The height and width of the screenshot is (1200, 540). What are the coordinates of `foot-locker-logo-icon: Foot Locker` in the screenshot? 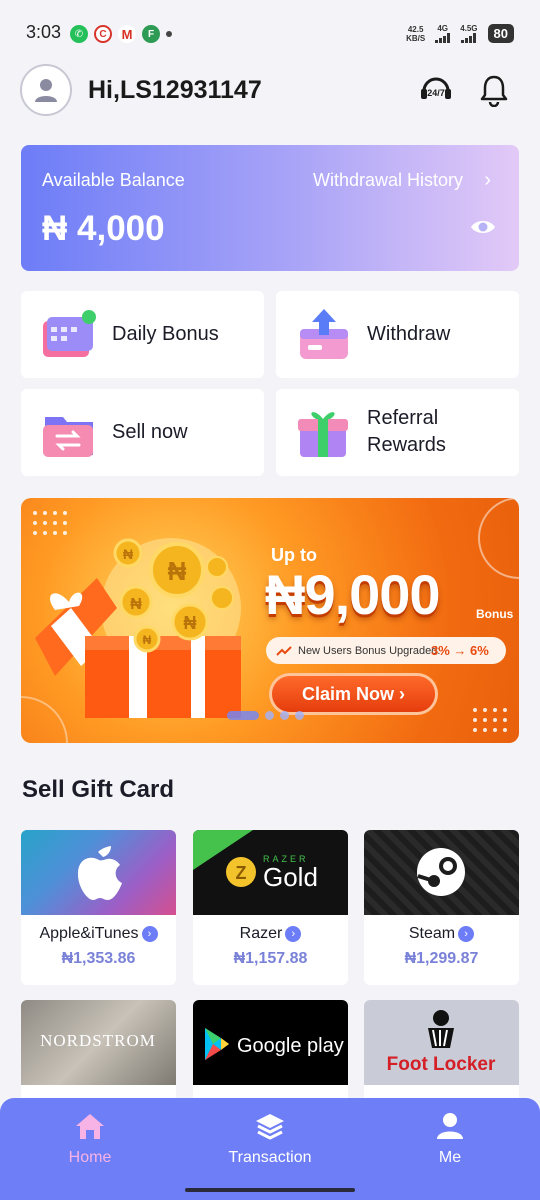 It's located at (441, 1042).